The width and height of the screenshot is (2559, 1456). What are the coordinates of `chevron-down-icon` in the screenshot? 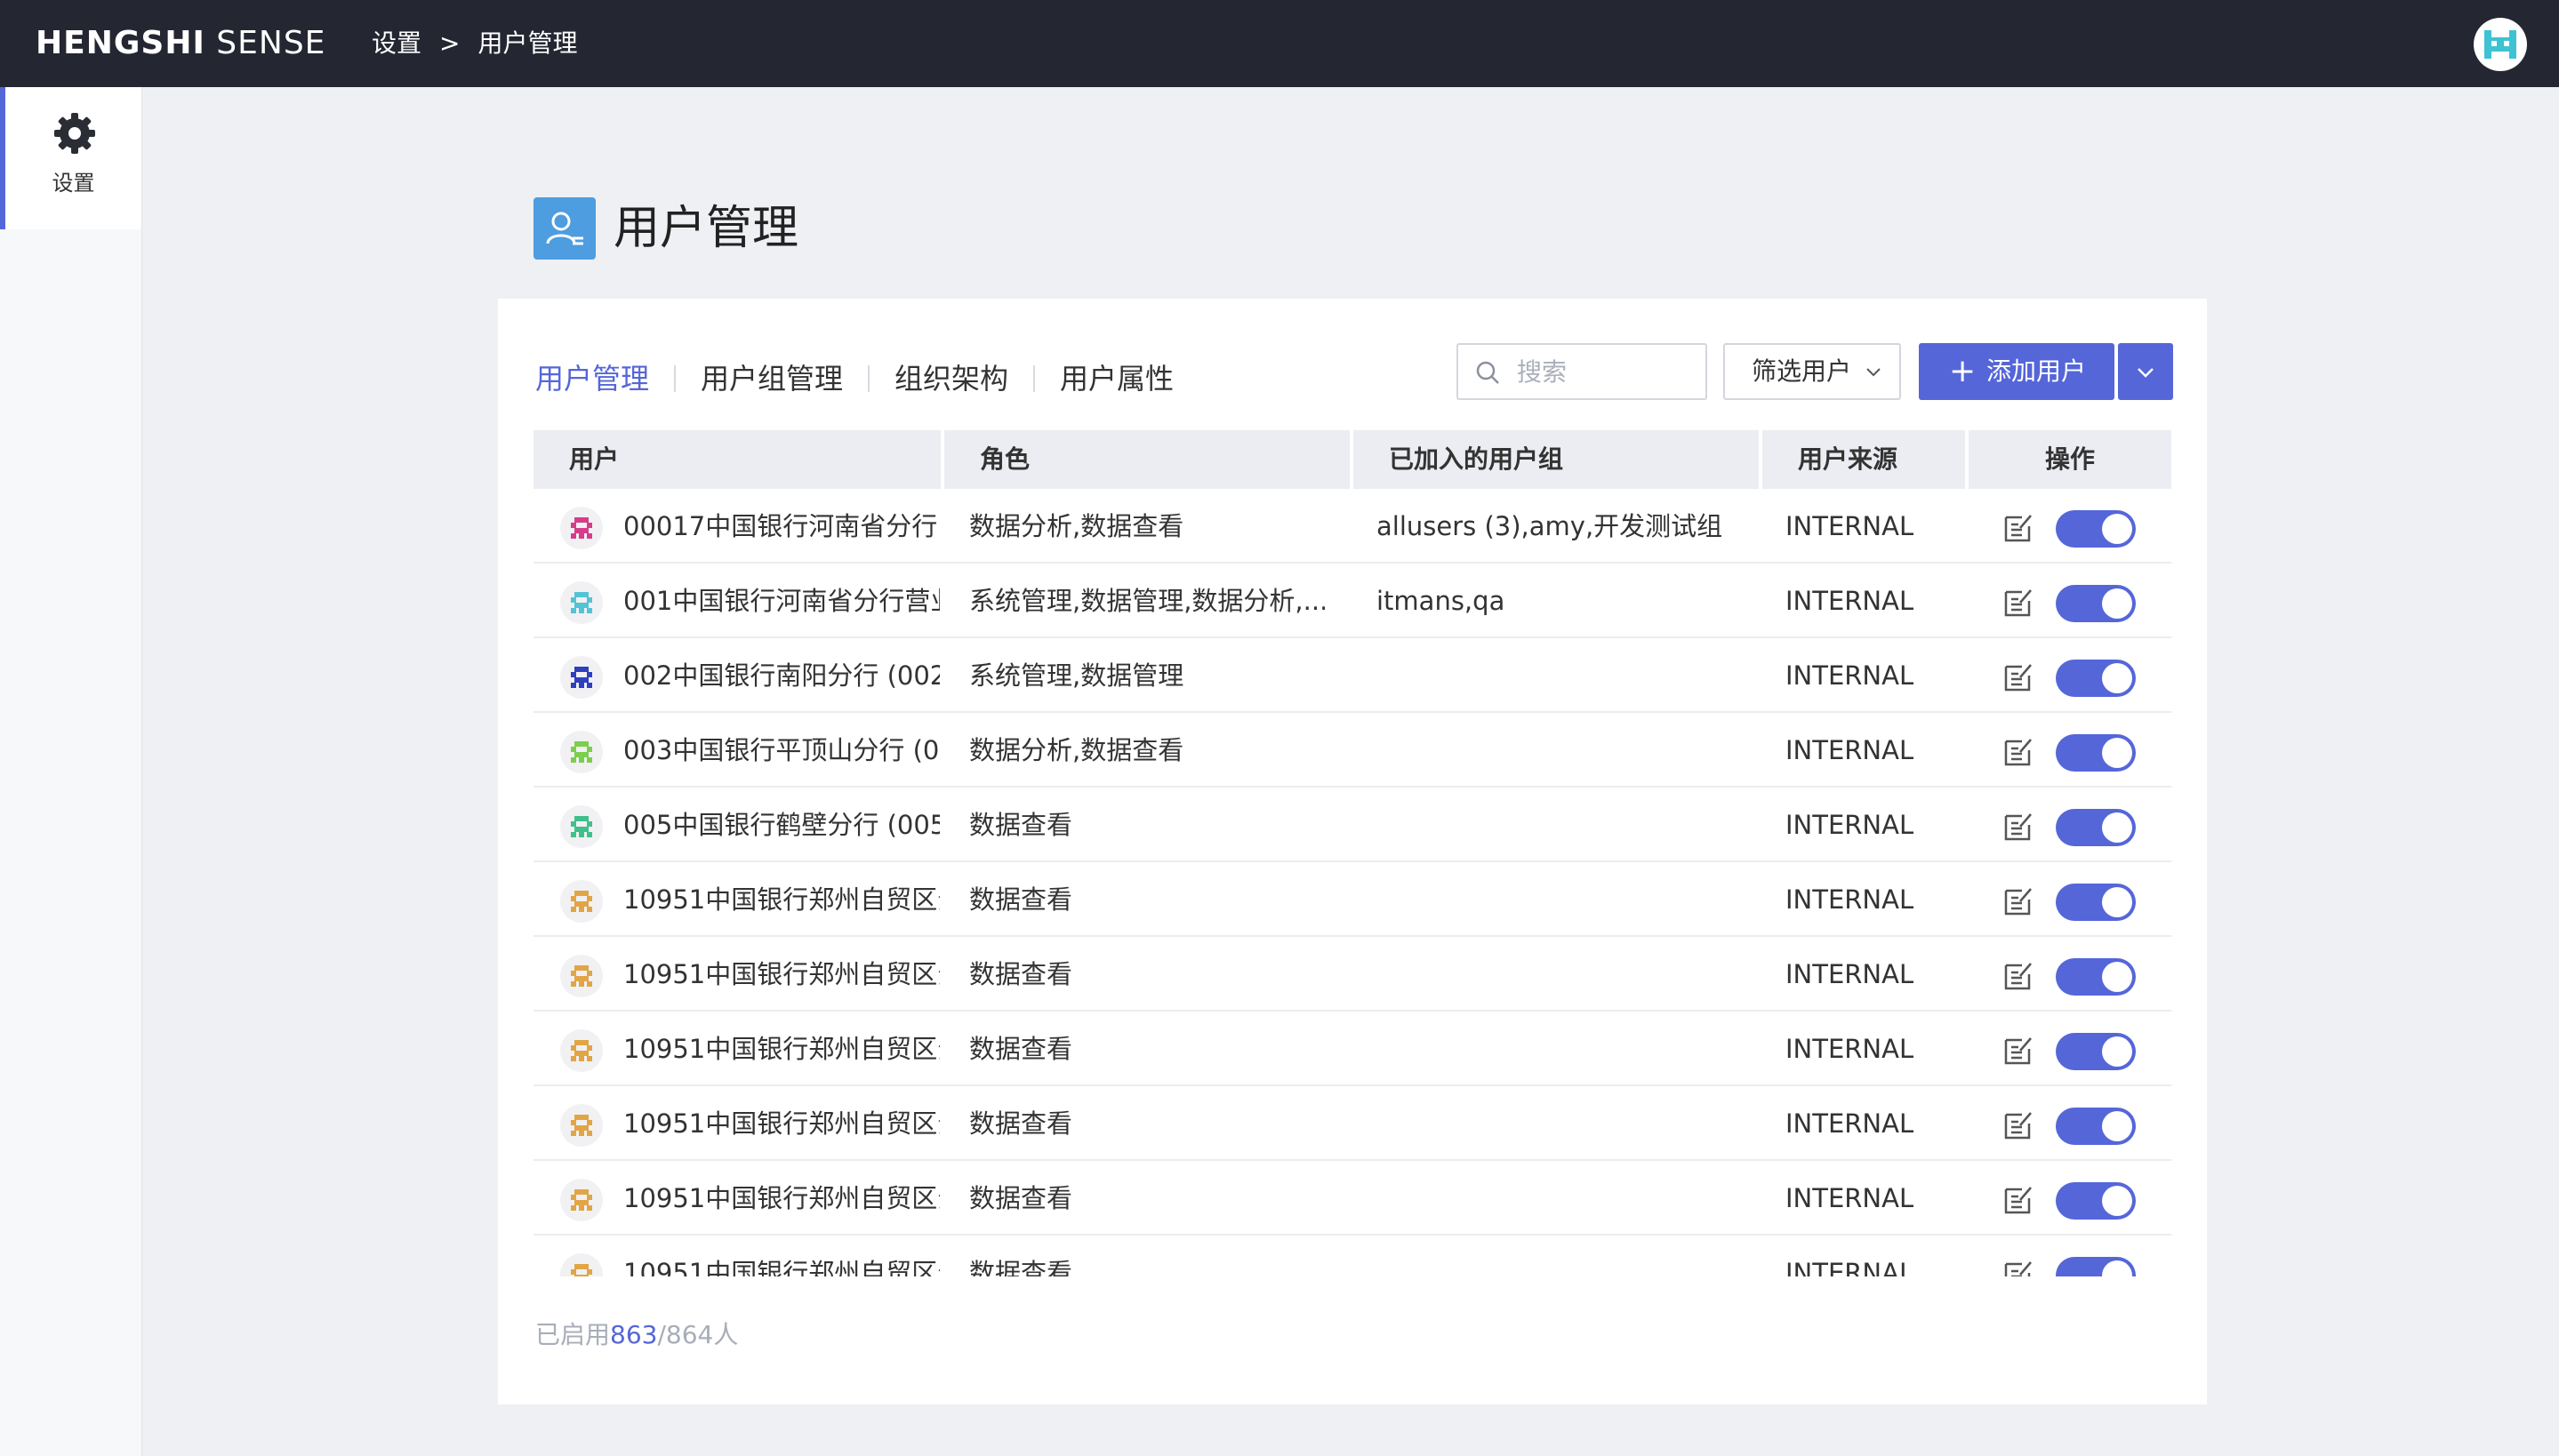 It's located at (2146, 373).